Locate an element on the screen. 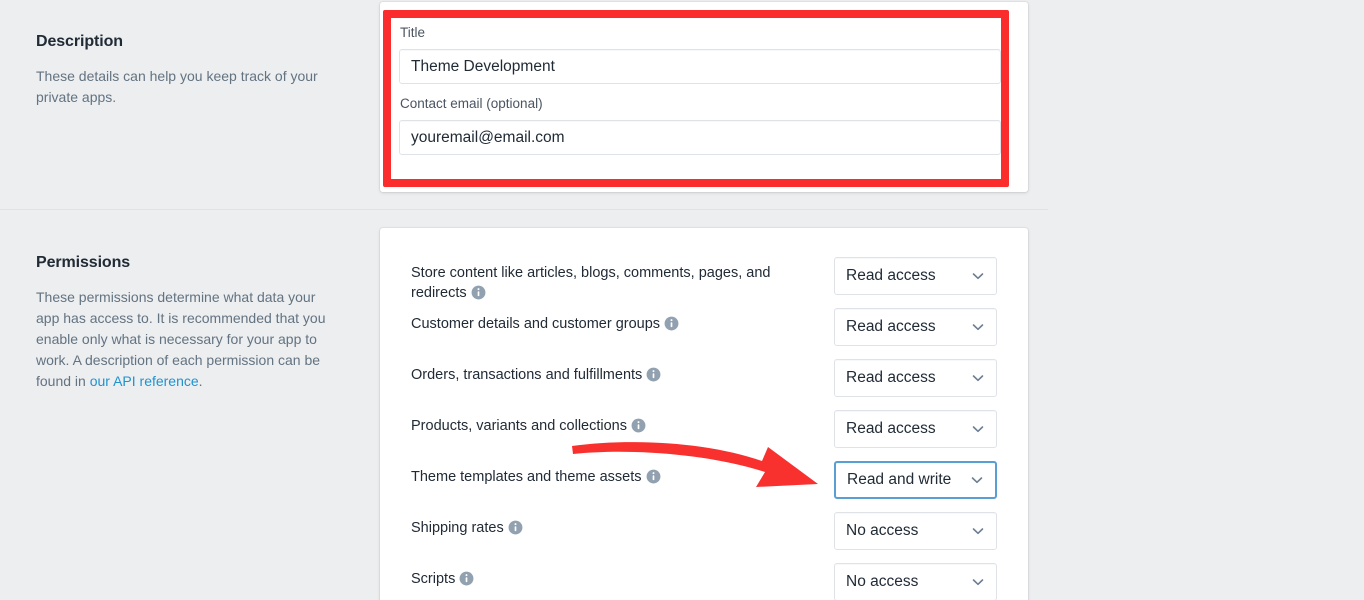  permission-label-text: Customer details and customer groups is located at coordinates (536, 324).